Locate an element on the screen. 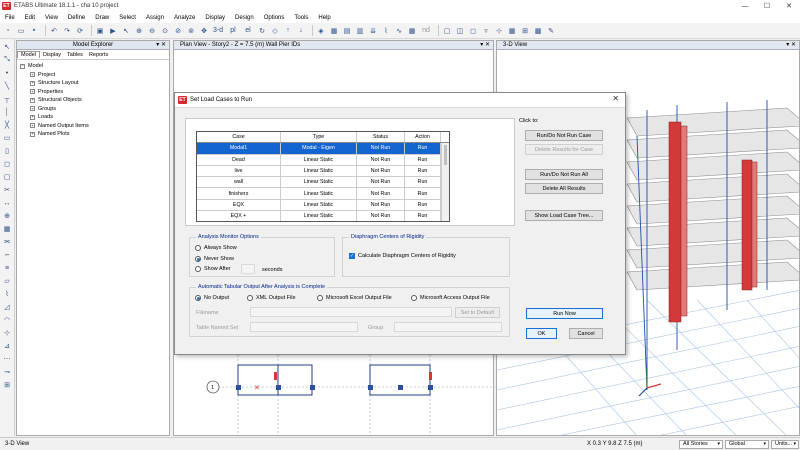  draw-joint-icon: • is located at coordinates (7, 73).